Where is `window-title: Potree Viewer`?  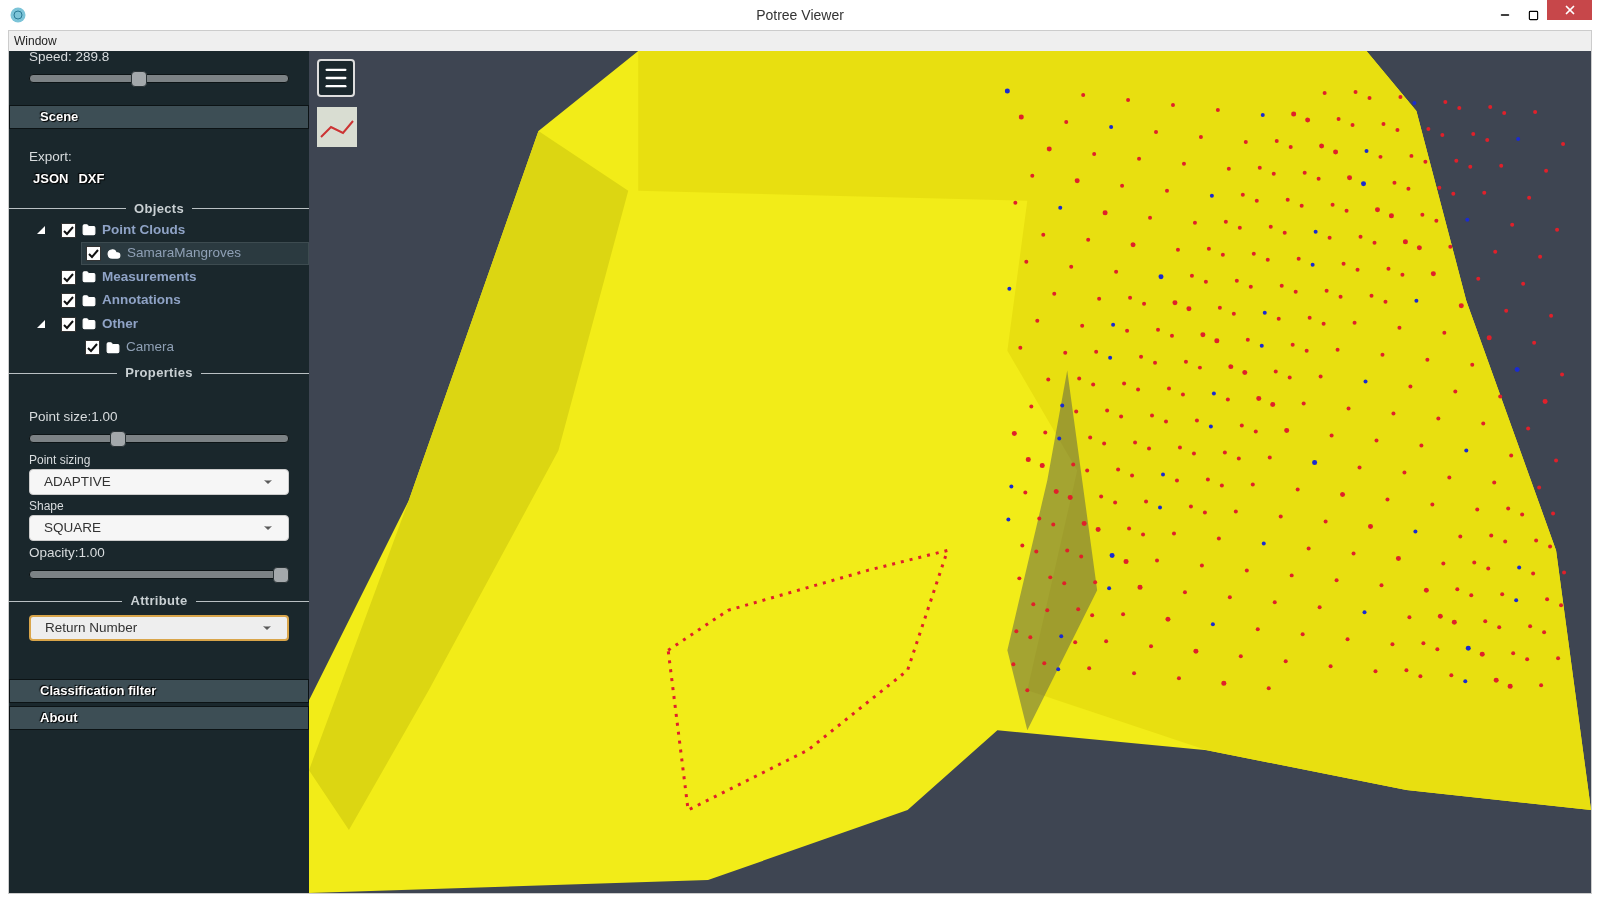 window-title: Potree Viewer is located at coordinates (800, 15).